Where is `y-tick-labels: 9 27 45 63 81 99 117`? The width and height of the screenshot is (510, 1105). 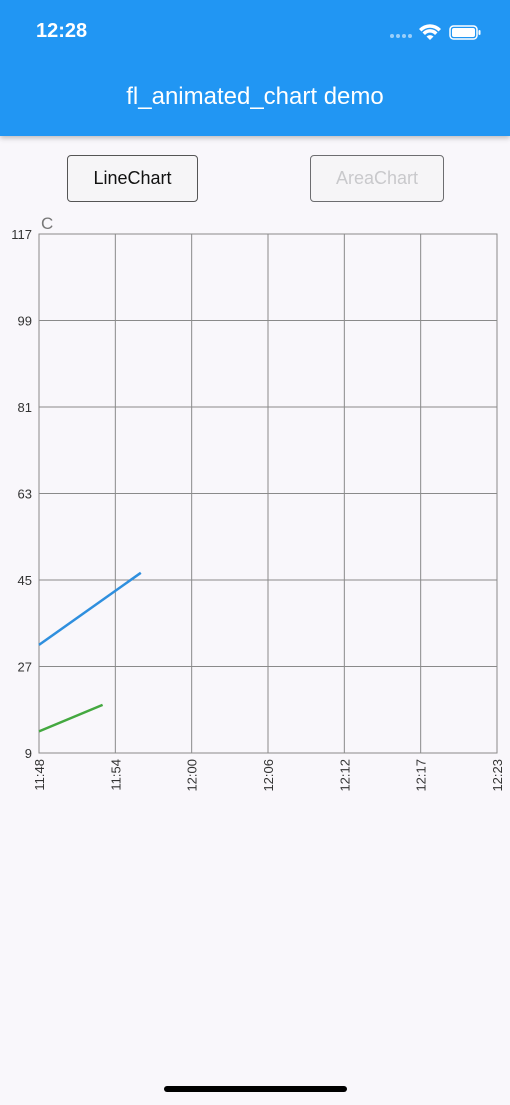
y-tick-labels: 9 27 45 63 81 99 117 is located at coordinates (21, 494).